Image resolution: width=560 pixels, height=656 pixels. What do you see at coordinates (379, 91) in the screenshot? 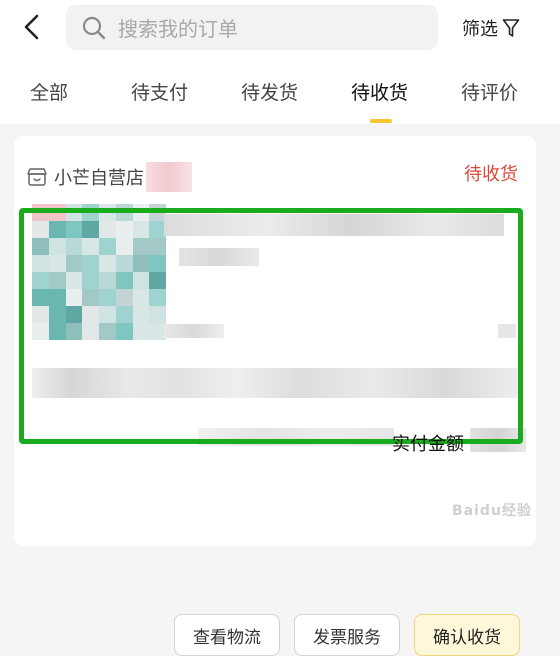
I see `tab-pending-receipt: 待收货` at bounding box center [379, 91].